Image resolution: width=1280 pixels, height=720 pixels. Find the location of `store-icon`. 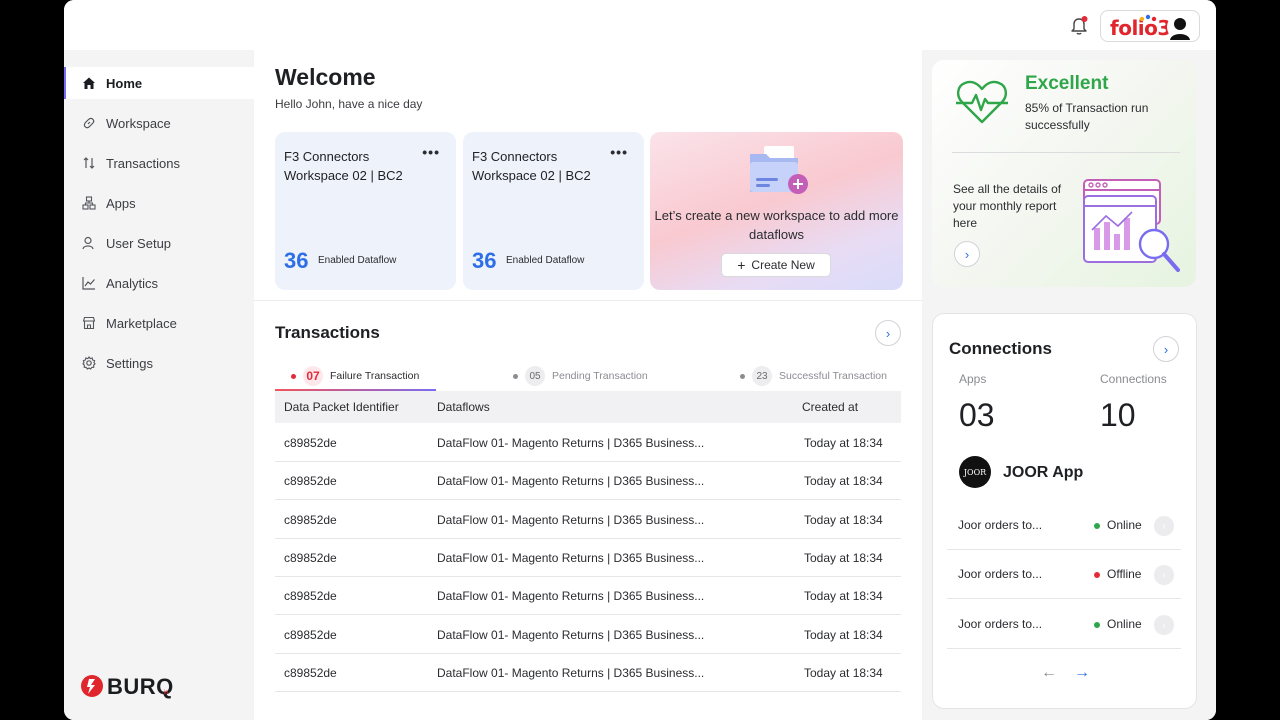

store-icon is located at coordinates (89, 323).